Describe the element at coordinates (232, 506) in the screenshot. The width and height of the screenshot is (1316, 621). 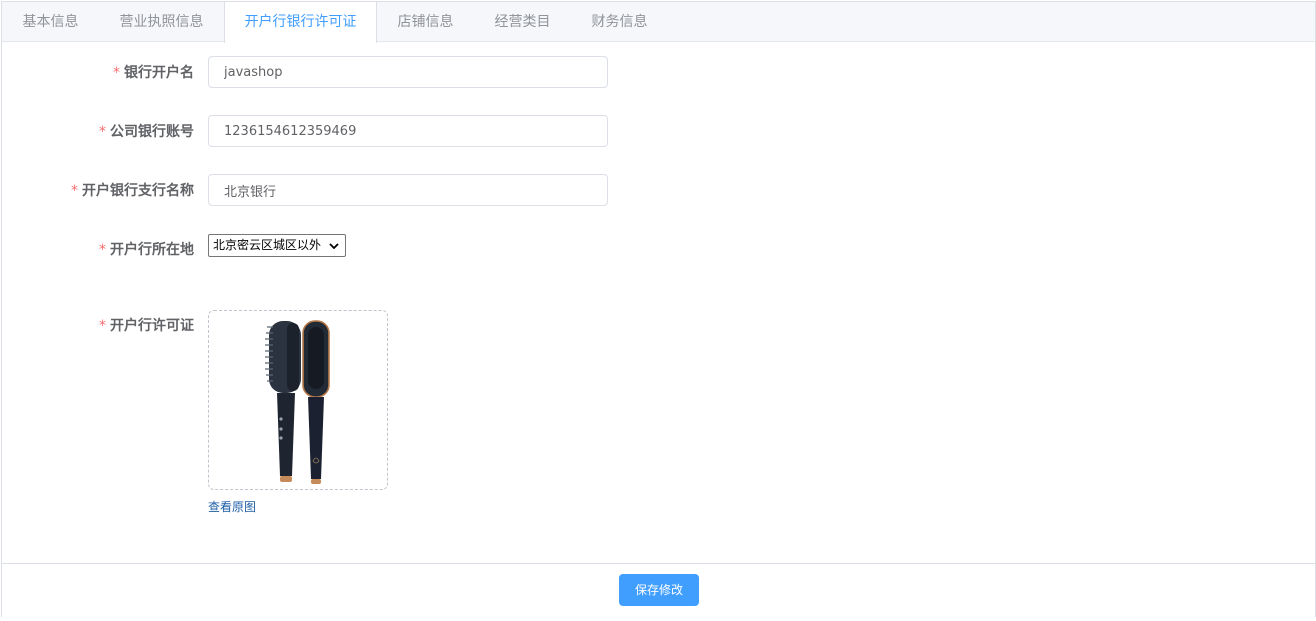
I see `view-original-link: 查看原图` at that location.